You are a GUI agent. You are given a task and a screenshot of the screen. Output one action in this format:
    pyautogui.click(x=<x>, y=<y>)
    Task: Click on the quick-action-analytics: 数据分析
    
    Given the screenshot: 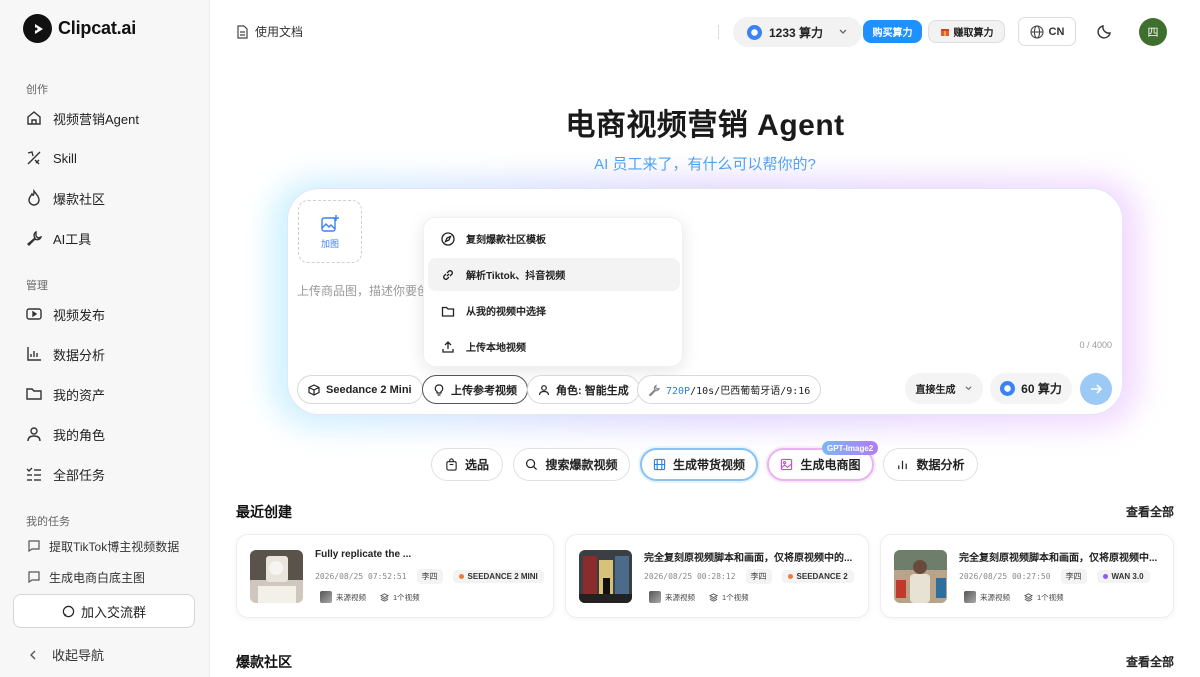 What is the action you would take?
    pyautogui.click(x=930, y=464)
    